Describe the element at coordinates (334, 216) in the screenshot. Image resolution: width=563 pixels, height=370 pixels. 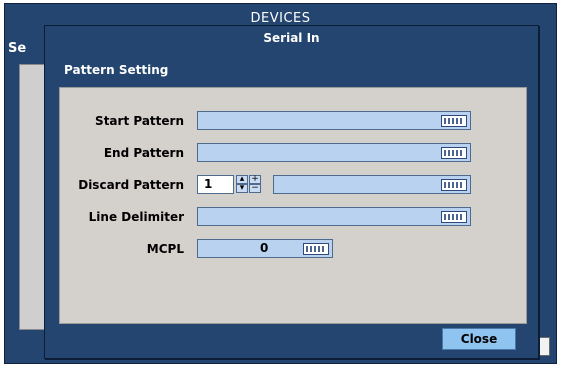
I see `line-delimiter-input` at that location.